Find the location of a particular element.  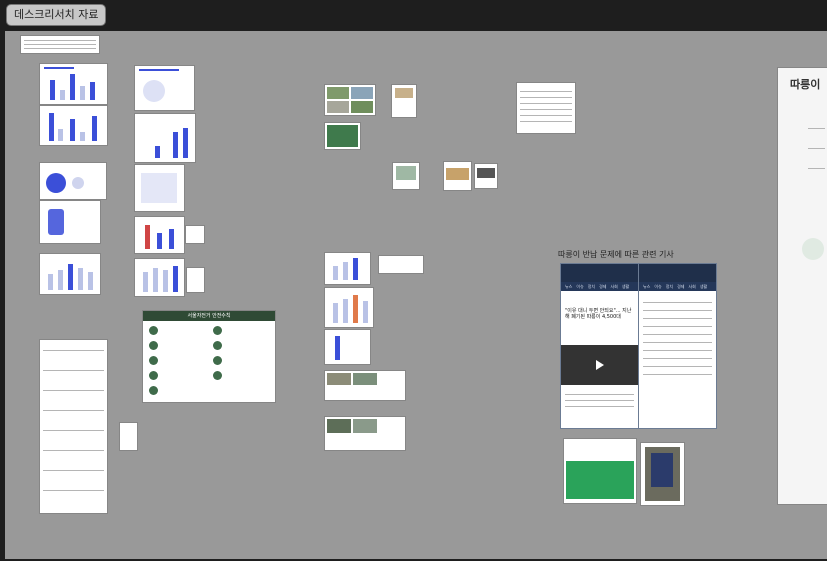

long-list-card is located at coordinates (73, 426).